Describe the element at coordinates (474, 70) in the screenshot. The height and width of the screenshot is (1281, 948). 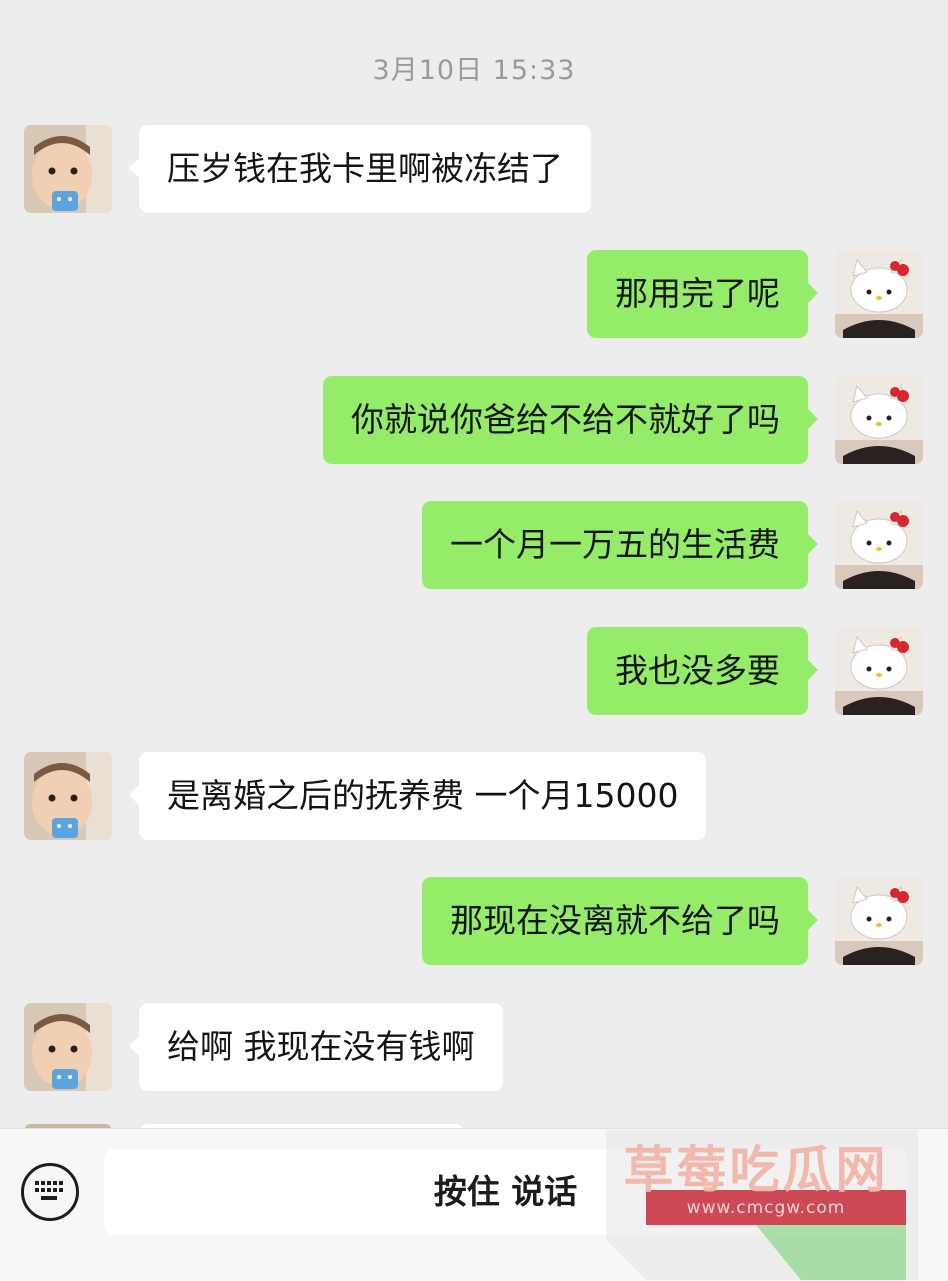
I see `chat-timestamp: 3月10日 15:33` at that location.